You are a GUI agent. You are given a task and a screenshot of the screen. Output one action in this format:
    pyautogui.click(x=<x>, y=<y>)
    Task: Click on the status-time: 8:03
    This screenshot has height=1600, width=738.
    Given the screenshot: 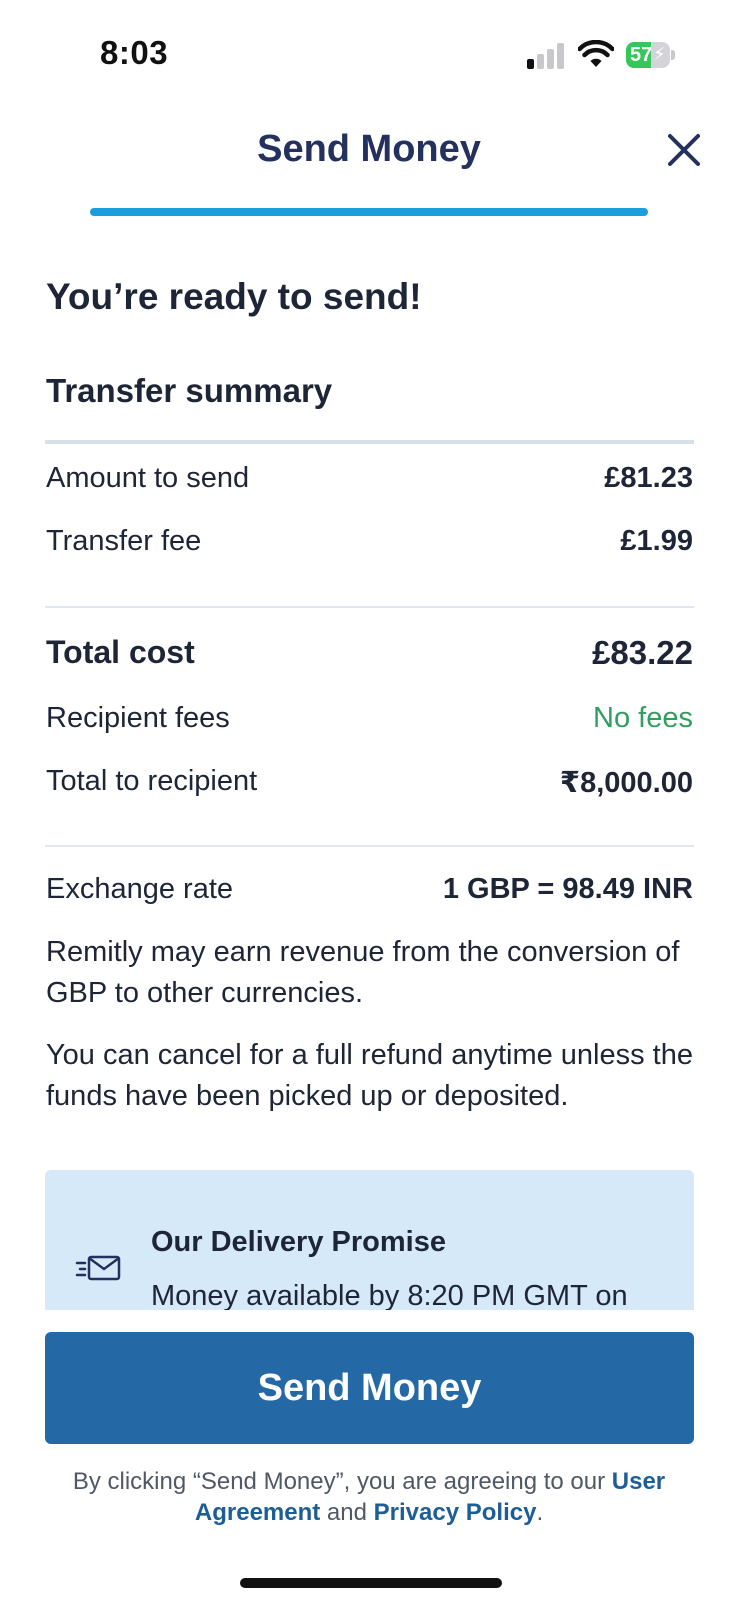 What is the action you would take?
    pyautogui.click(x=134, y=52)
    